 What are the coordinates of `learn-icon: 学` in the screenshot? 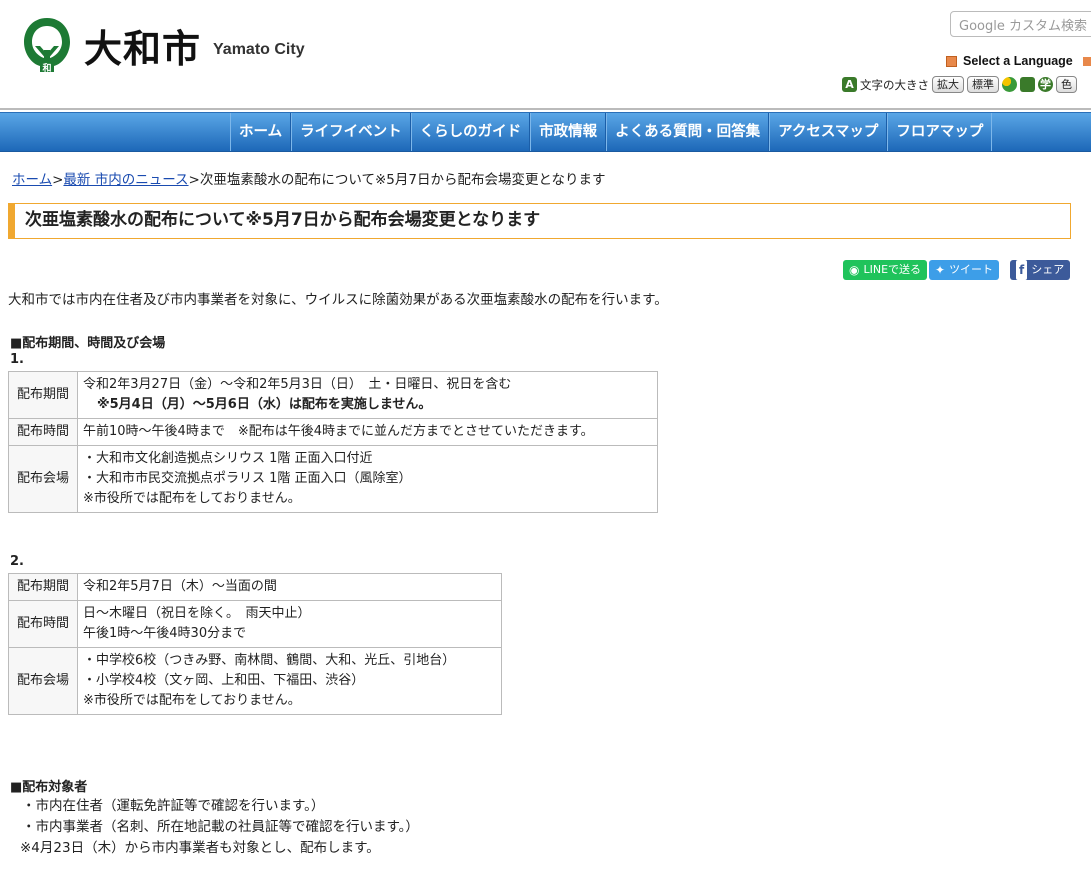 It's located at (1045, 84).